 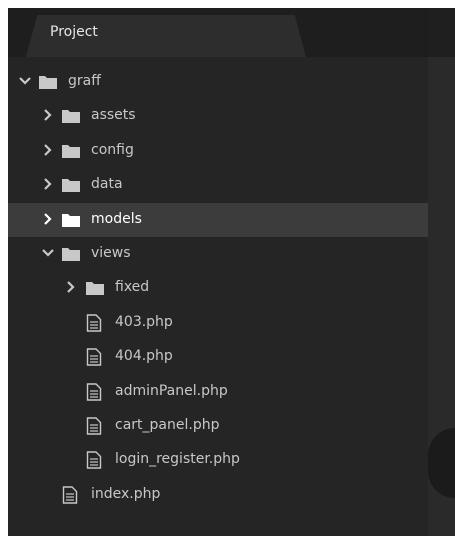 What do you see at coordinates (113, 115) in the screenshot?
I see `tree-item-label: assets` at bounding box center [113, 115].